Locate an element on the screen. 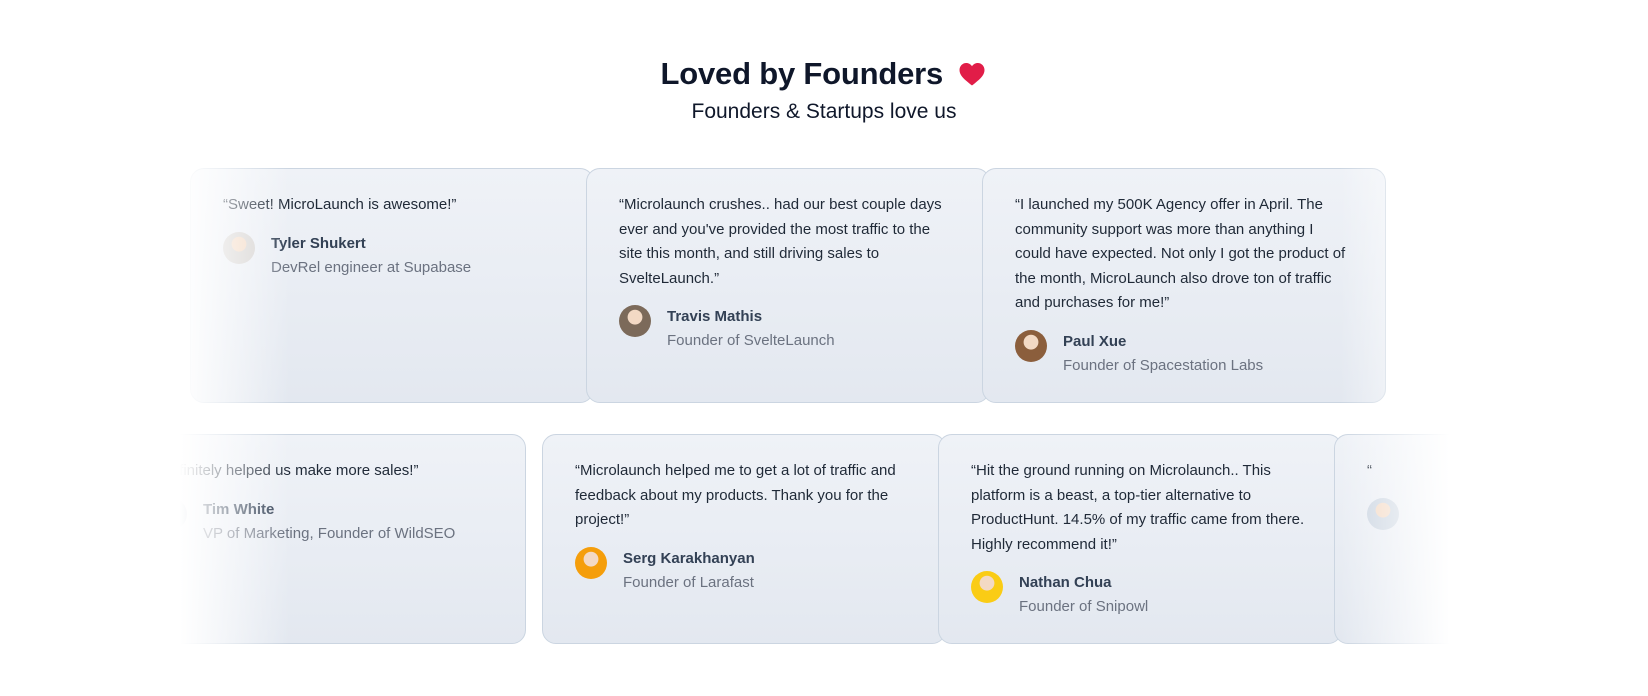 Image resolution: width=1648 pixels, height=696 pixels. section-title: Loved by Founders is located at coordinates (824, 75).